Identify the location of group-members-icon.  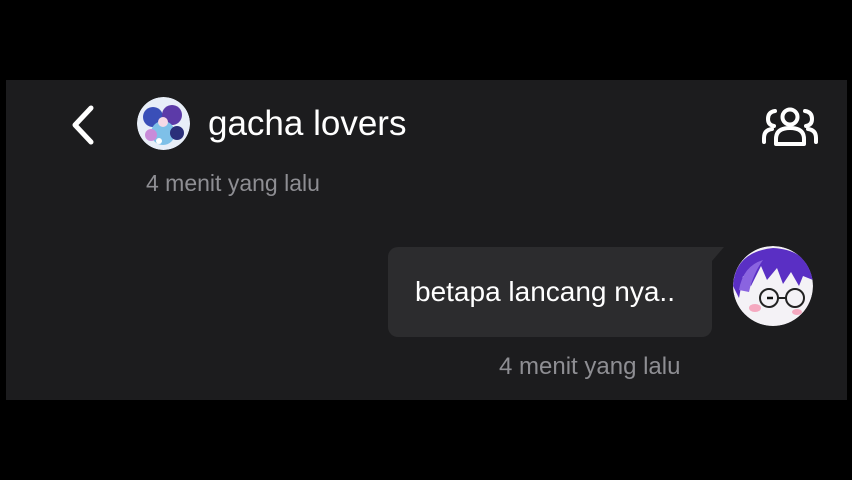
(790, 126).